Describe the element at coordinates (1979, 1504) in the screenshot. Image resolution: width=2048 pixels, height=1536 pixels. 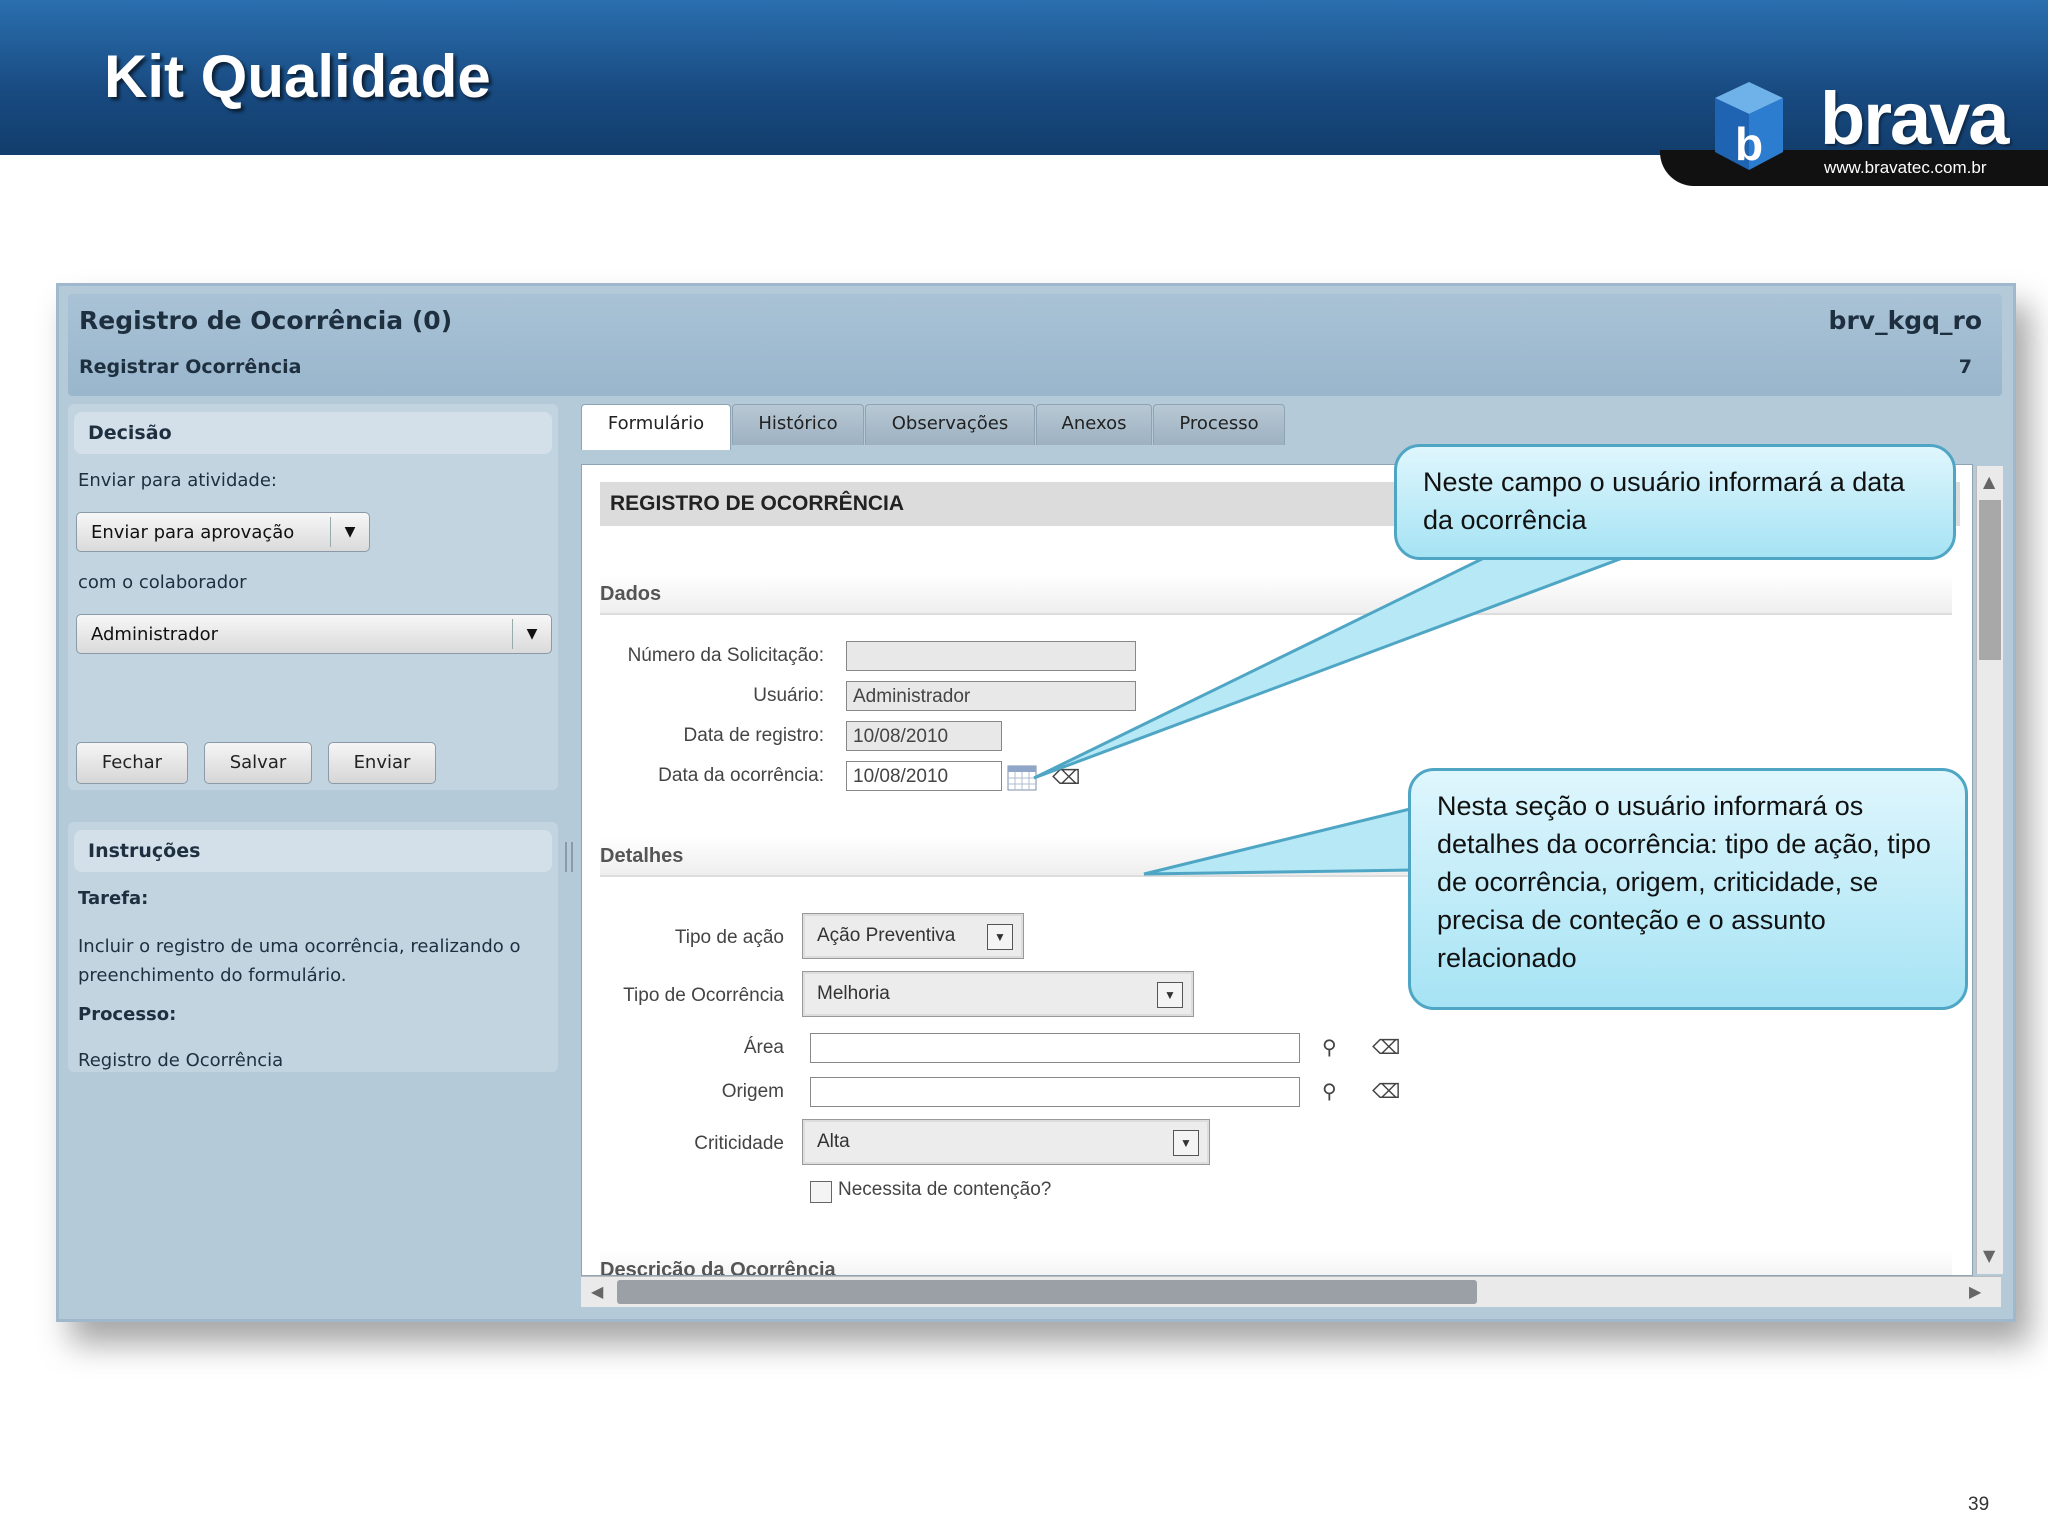
I see `slide-number: 39` at that location.